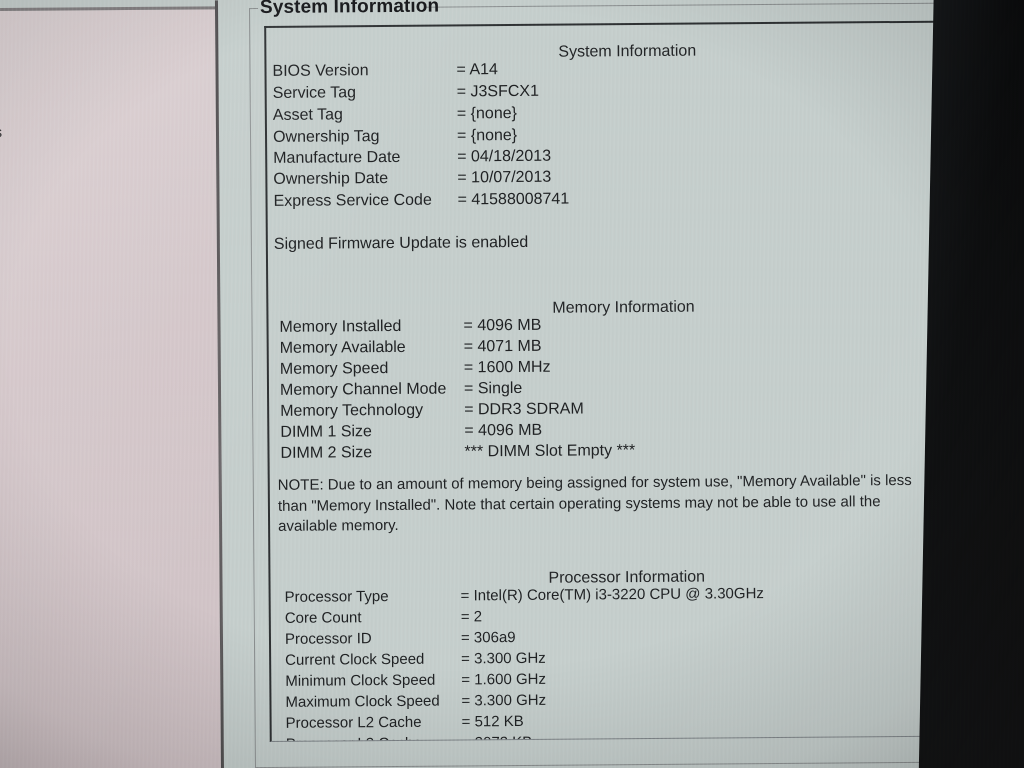  What do you see at coordinates (503, 430) in the screenshot?
I see `value-dimm-1-size: = 4096 MB` at bounding box center [503, 430].